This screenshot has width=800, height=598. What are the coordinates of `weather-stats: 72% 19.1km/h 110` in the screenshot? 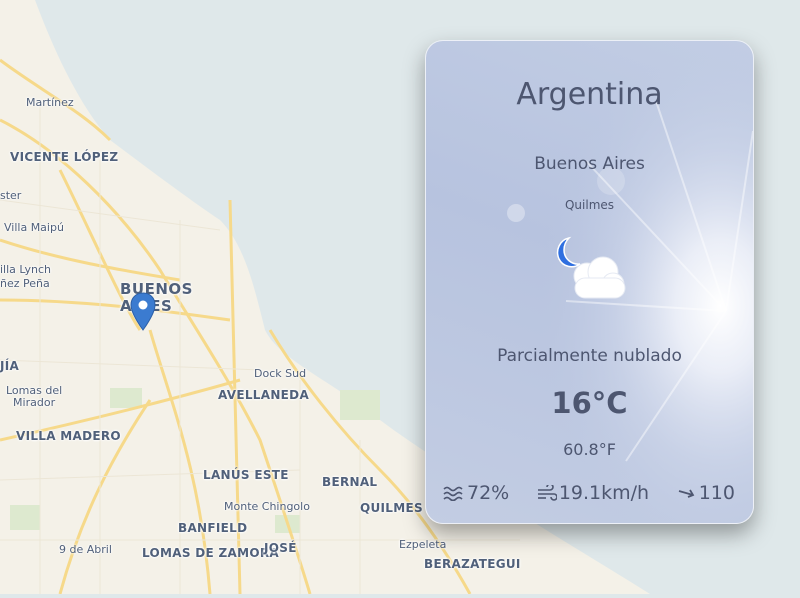 It's located at (589, 493).